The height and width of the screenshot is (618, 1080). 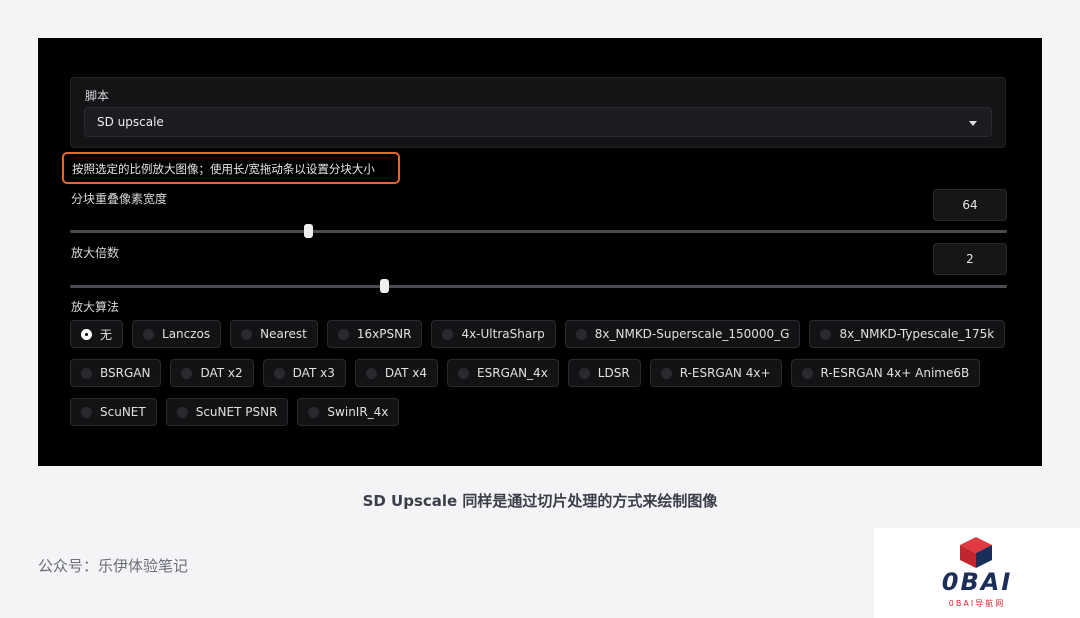 What do you see at coordinates (692, 334) in the screenshot?
I see `upscaler-option-label: 8x_NMKD-Superscale_150000_G` at bounding box center [692, 334].